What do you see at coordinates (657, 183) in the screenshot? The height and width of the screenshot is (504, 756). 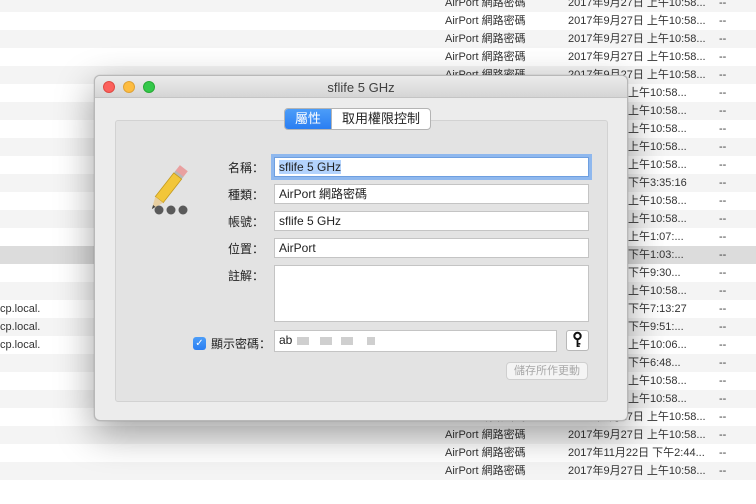 I see `list-cell-date: 下午3:35:16` at bounding box center [657, 183].